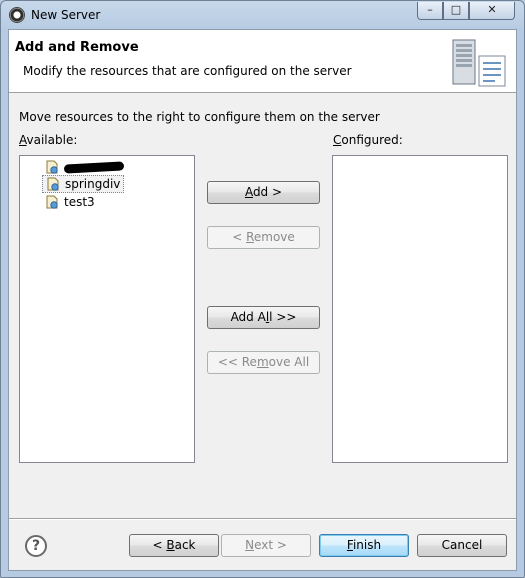 The height and width of the screenshot is (578, 525). I want to click on add-button: Add >, so click(263, 192).